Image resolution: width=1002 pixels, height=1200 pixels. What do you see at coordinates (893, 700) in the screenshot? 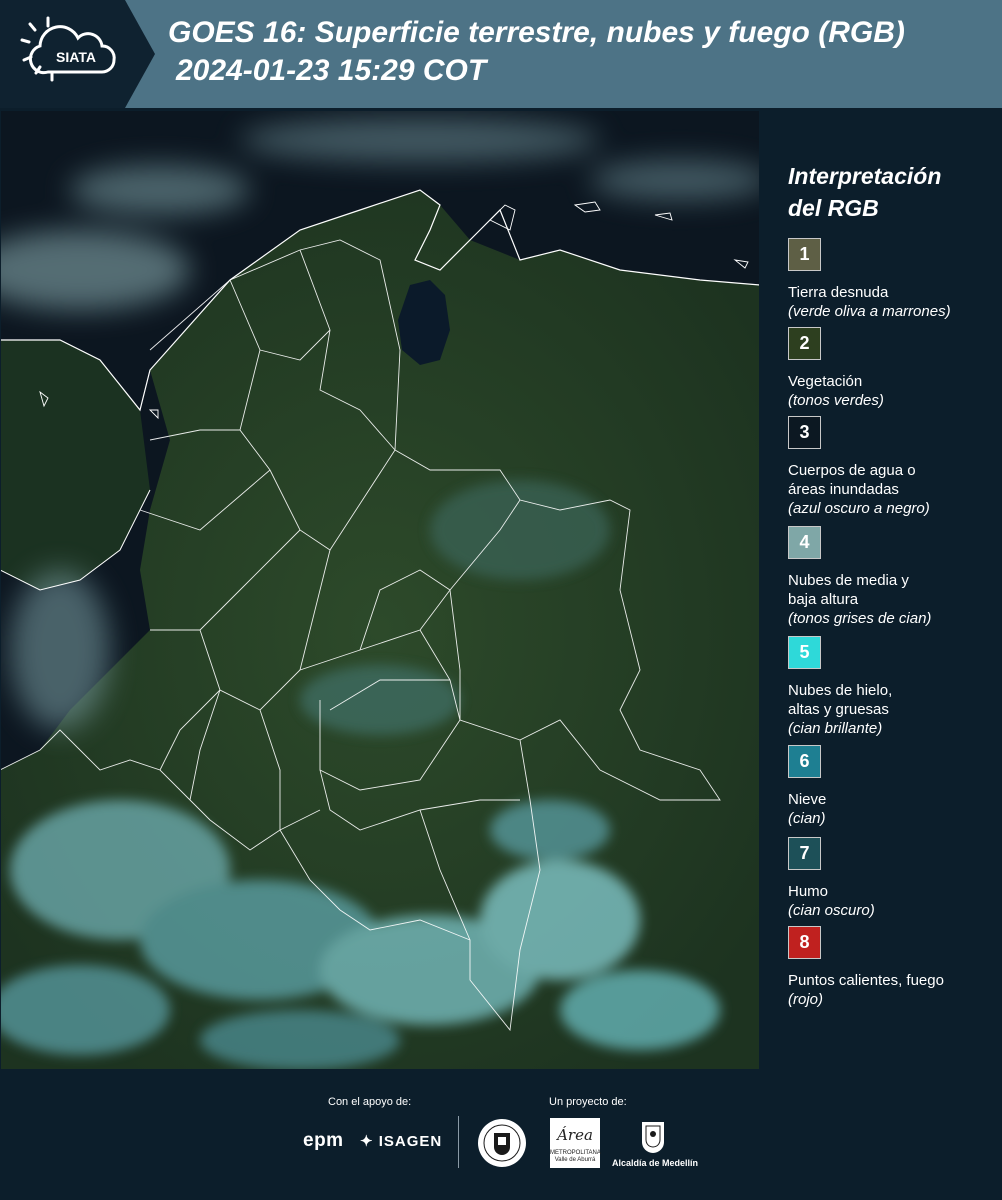
I see `legend-label: Nubes de hielo, altas y gruesas` at bounding box center [893, 700].